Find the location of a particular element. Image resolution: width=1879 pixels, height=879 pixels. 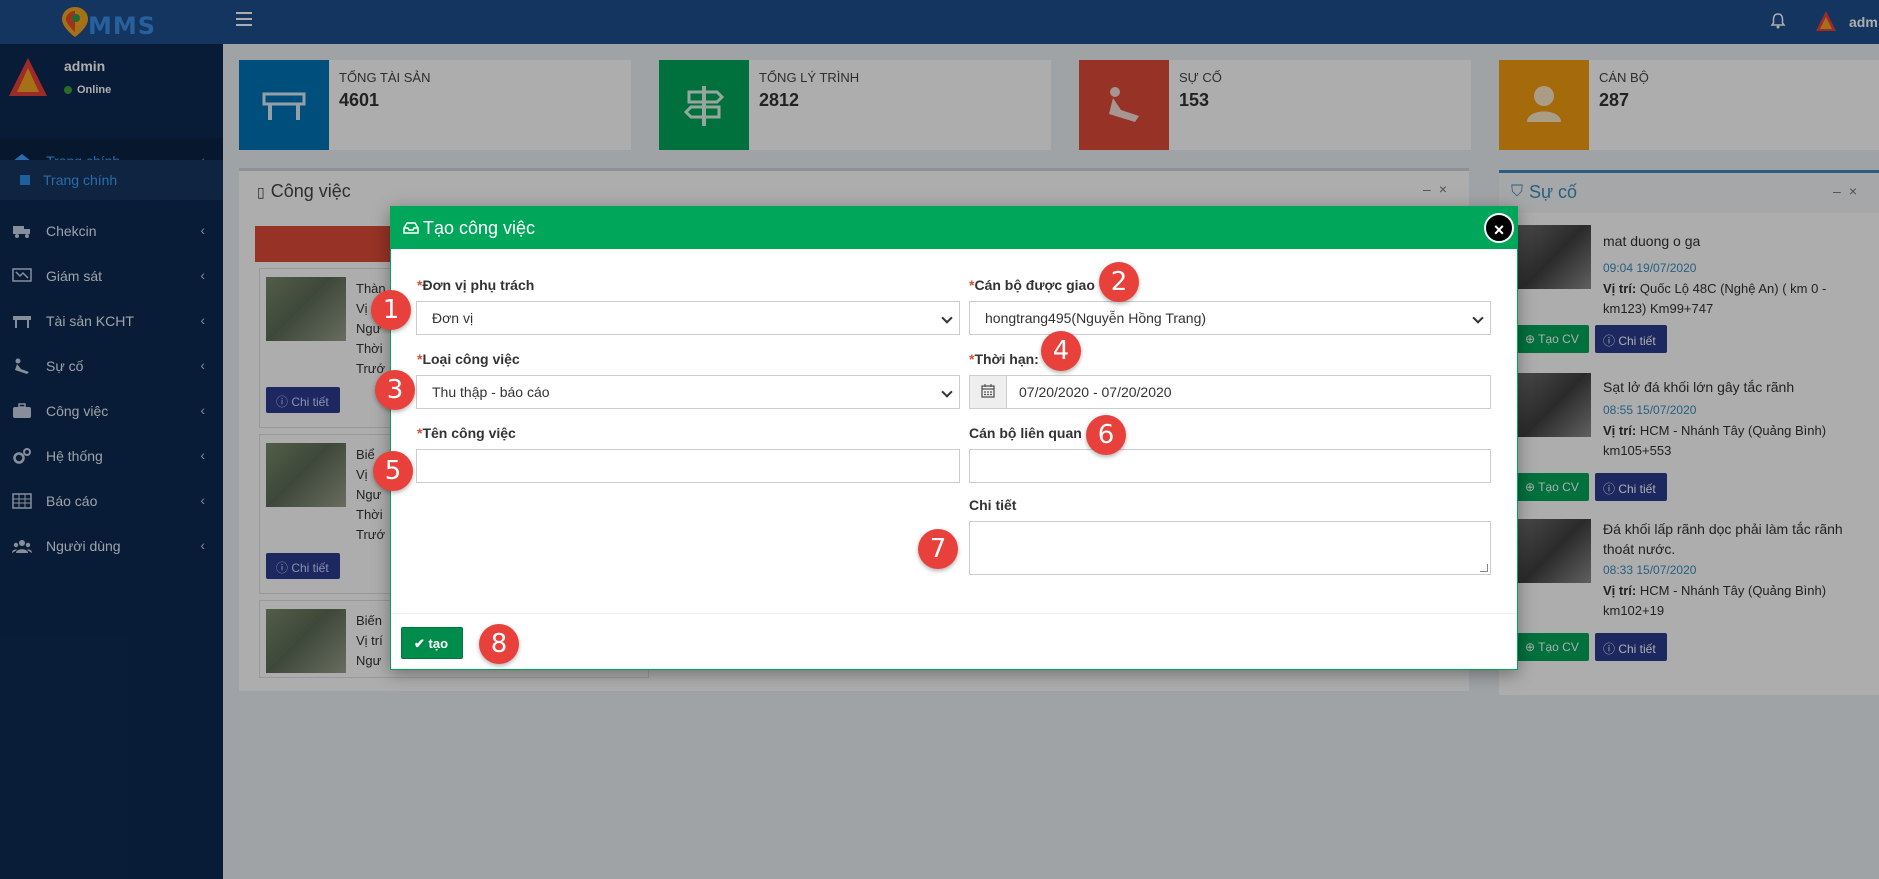

loai-cong-viec-select: Thu thập - báo cáo is located at coordinates (688, 392).